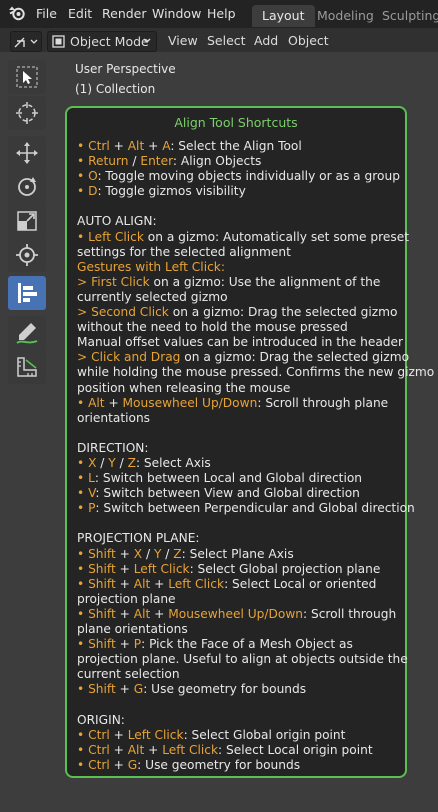 This screenshot has width=438, height=812. I want to click on select-menu: Select, so click(226, 40).